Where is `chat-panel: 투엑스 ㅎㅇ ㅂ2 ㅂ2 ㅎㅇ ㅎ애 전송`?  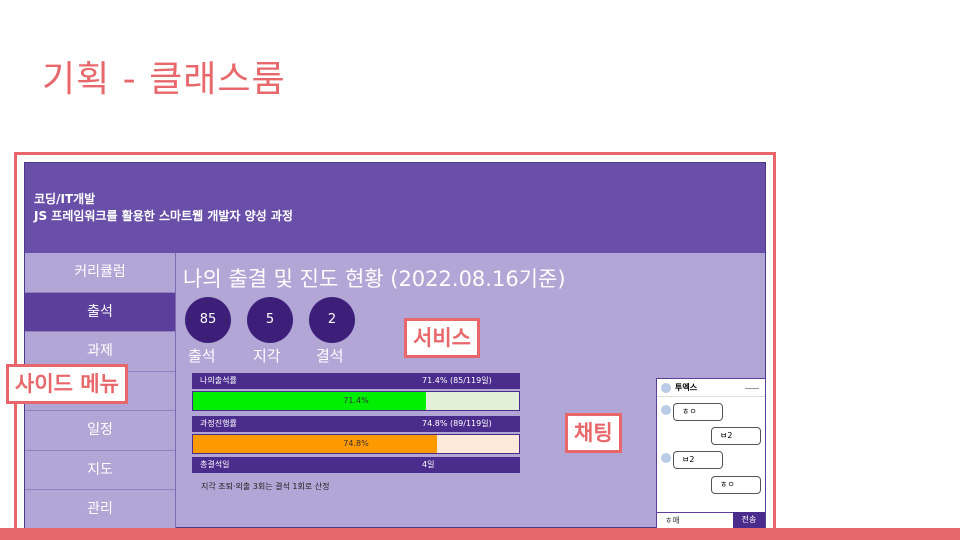
chat-panel: 투엑스 ㅎㅇ ㅂ2 ㅂ2 ㅎㅇ ㅎ애 전송 is located at coordinates (711, 453).